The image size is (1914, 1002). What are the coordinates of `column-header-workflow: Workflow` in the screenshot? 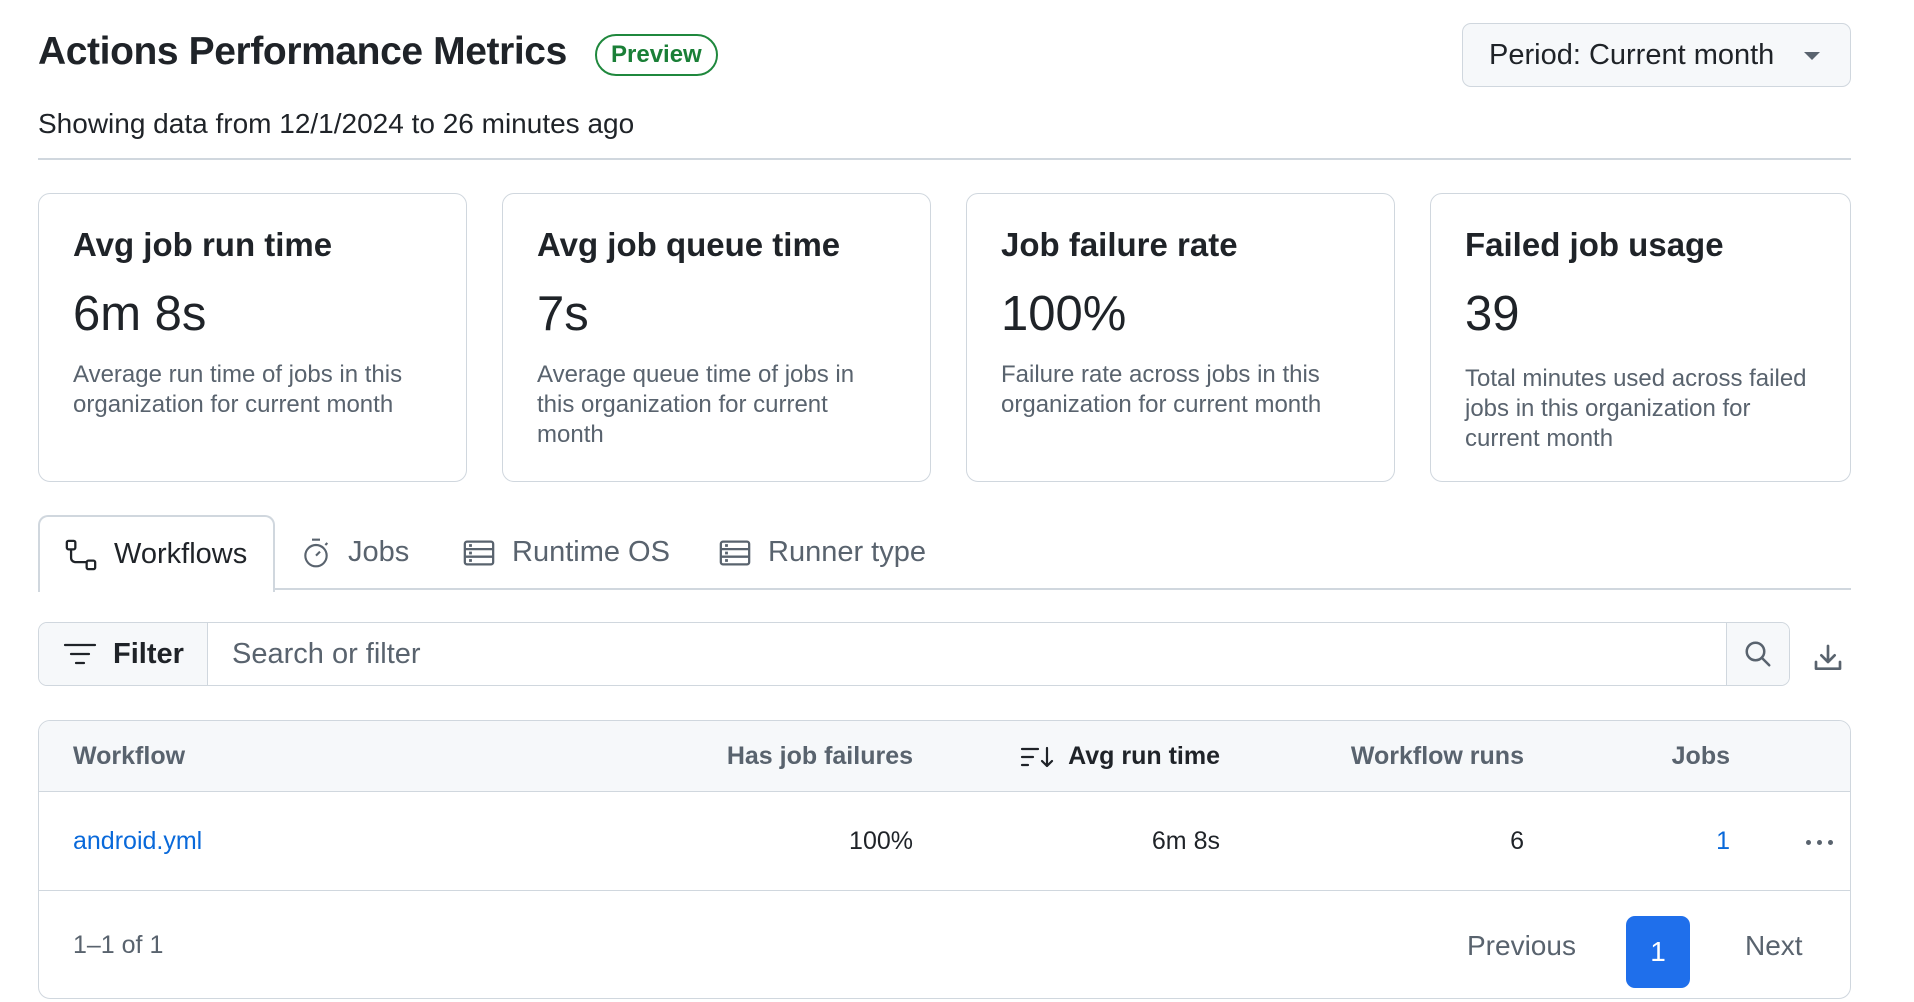 It's located at (129, 756).